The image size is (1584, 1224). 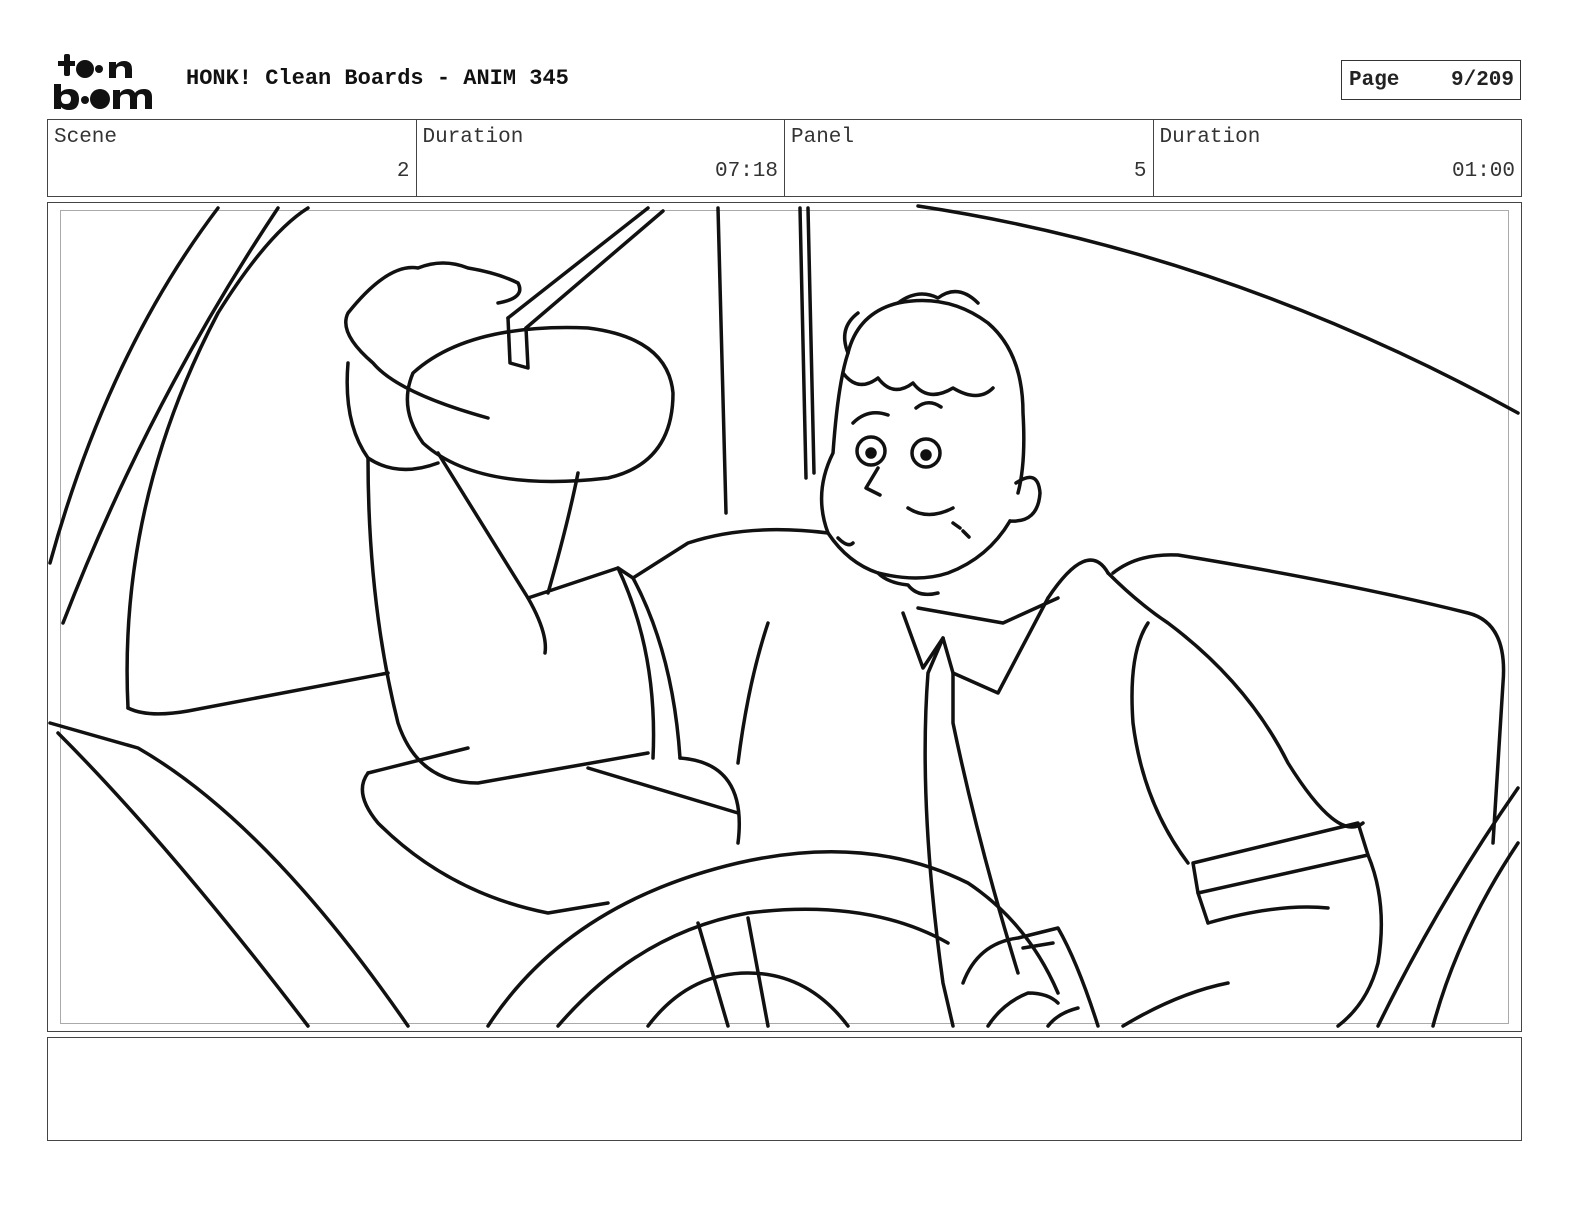 I want to click on page-label: Page, so click(x=1374, y=80).